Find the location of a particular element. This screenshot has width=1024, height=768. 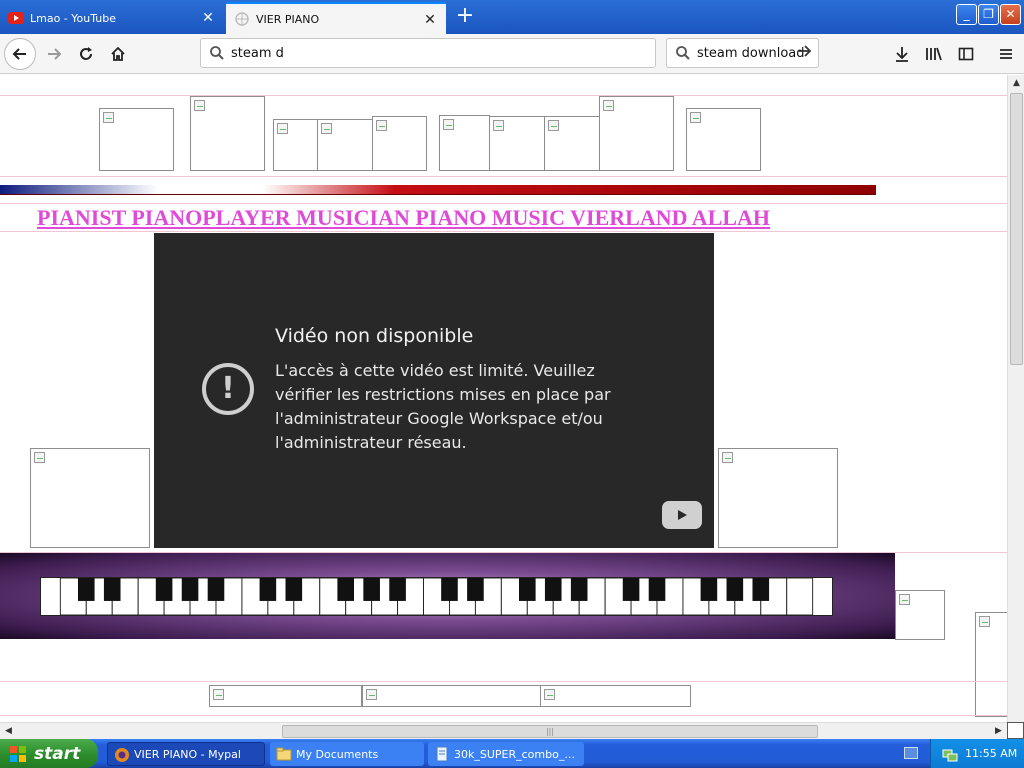

sidebar-icon is located at coordinates (966, 54).